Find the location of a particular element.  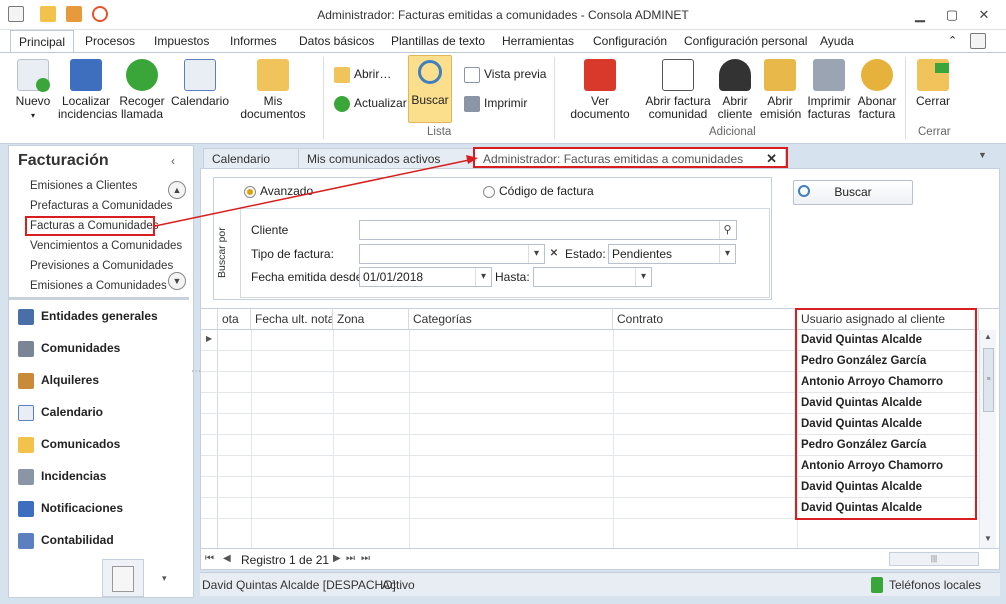

abrir-factura-comunidad-button: Abrir factura comunidad is located at coordinates (678, 90).